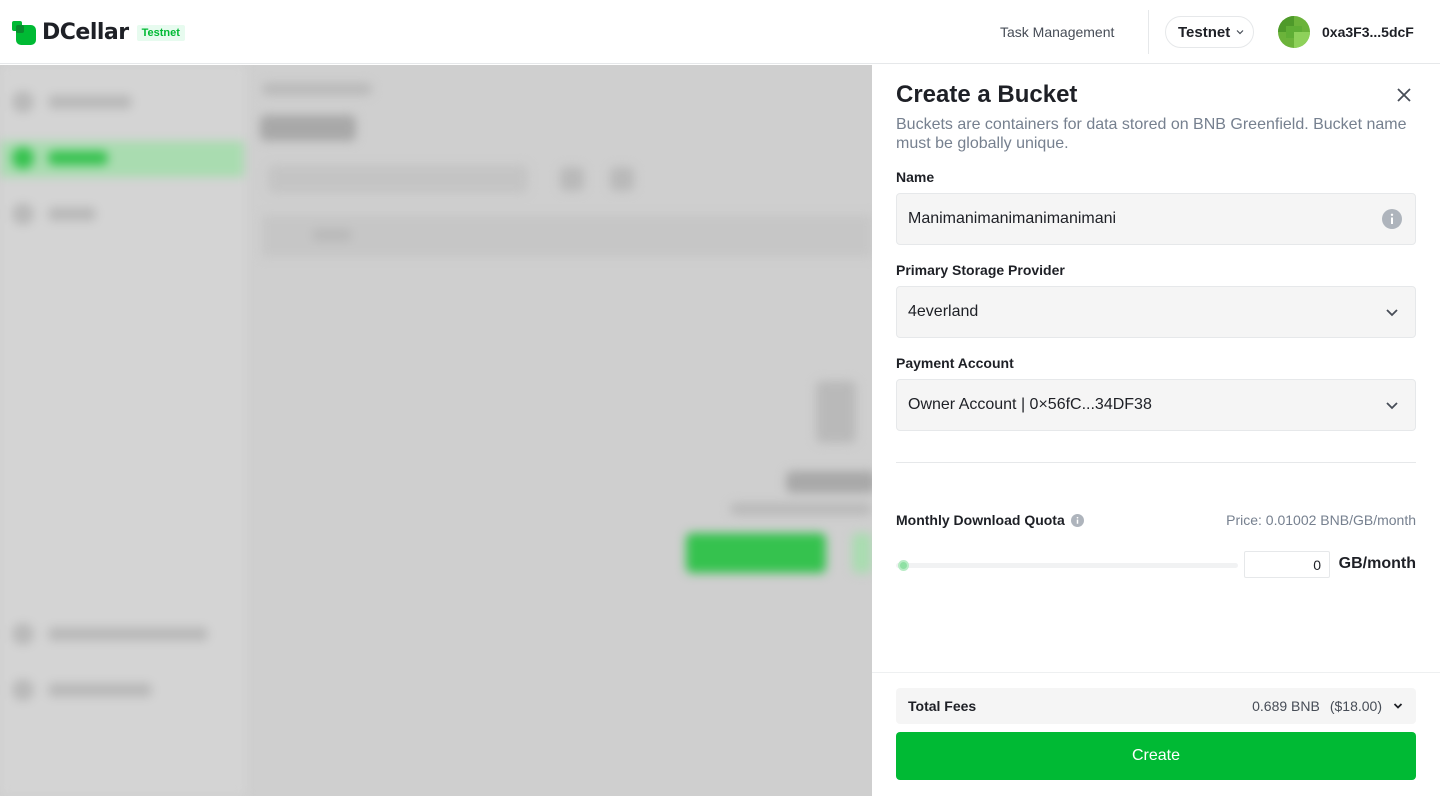 This screenshot has height=796, width=1440. What do you see at coordinates (160, 32) in the screenshot?
I see `network-badge: Testnet` at bounding box center [160, 32].